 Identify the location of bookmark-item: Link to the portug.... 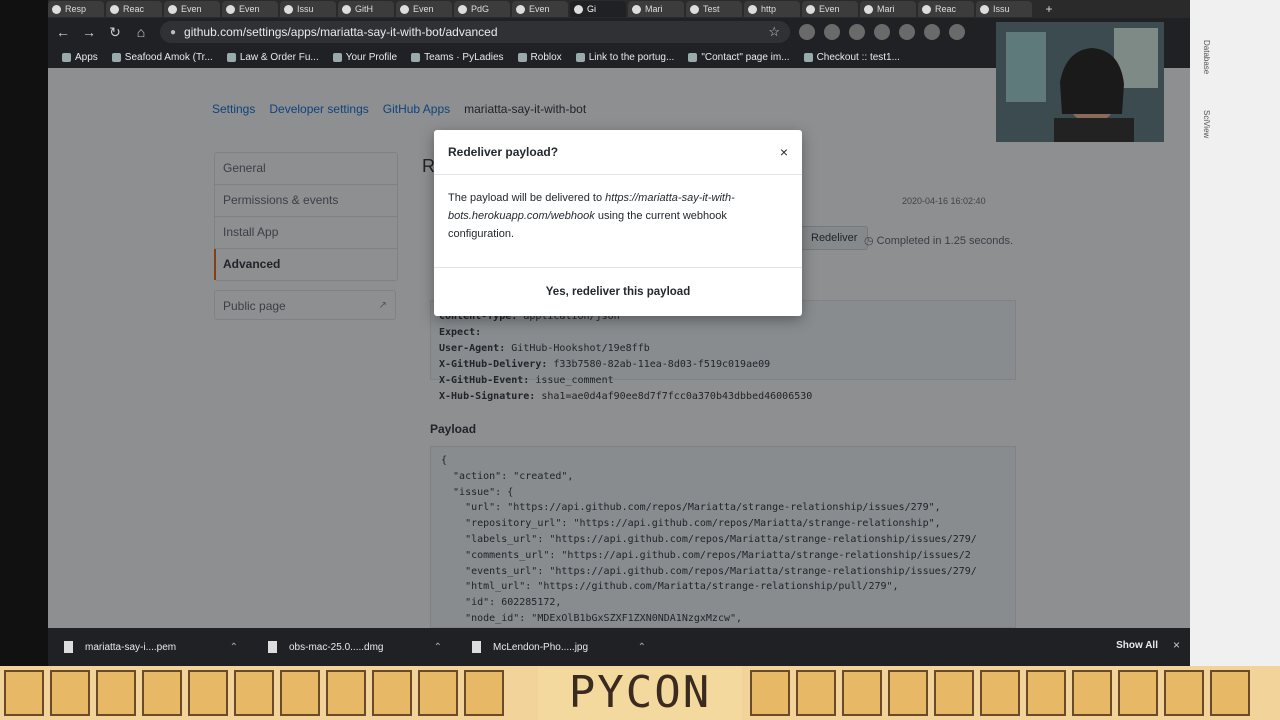
(624, 57).